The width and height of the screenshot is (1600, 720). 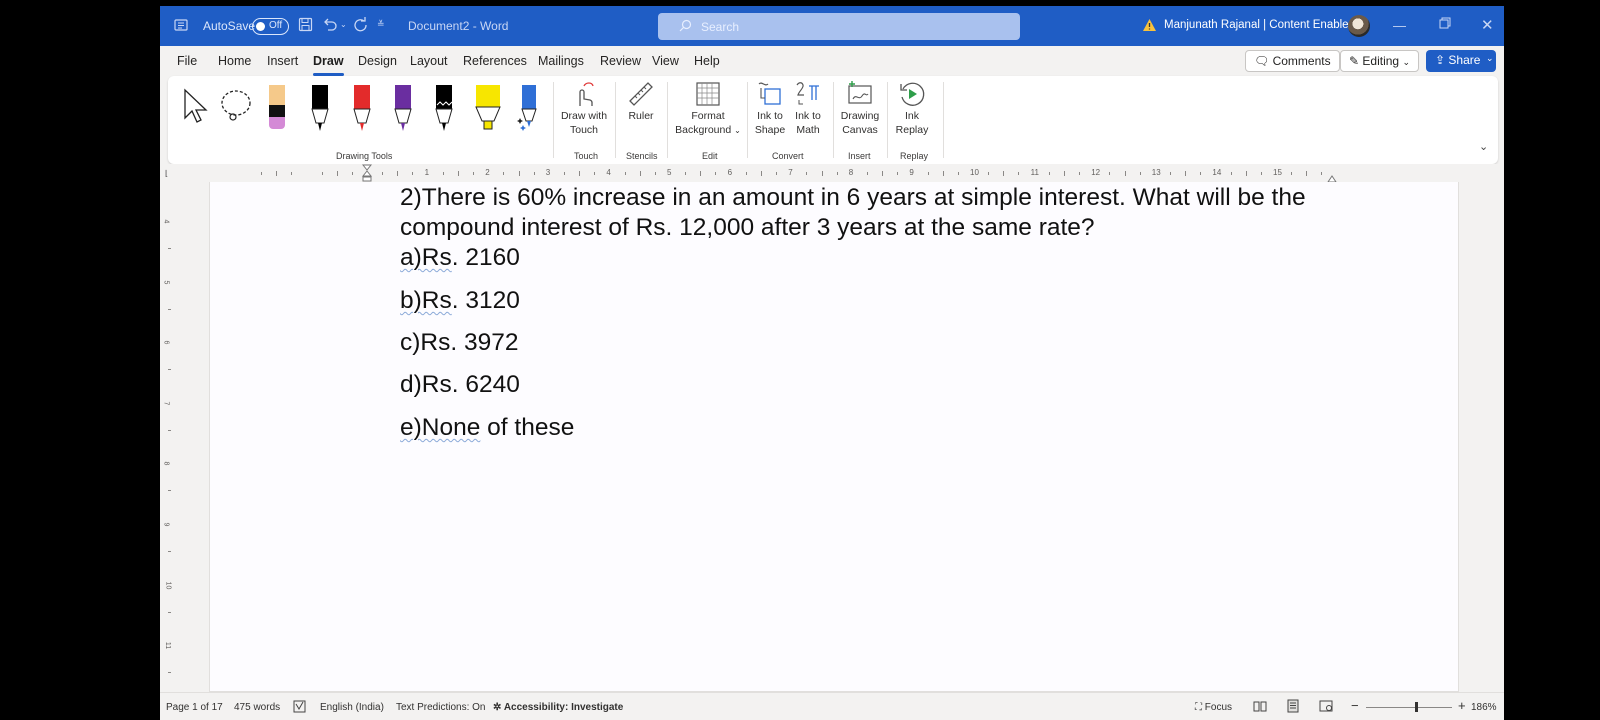 What do you see at coordinates (330, 26) in the screenshot?
I see `undo-icon` at bounding box center [330, 26].